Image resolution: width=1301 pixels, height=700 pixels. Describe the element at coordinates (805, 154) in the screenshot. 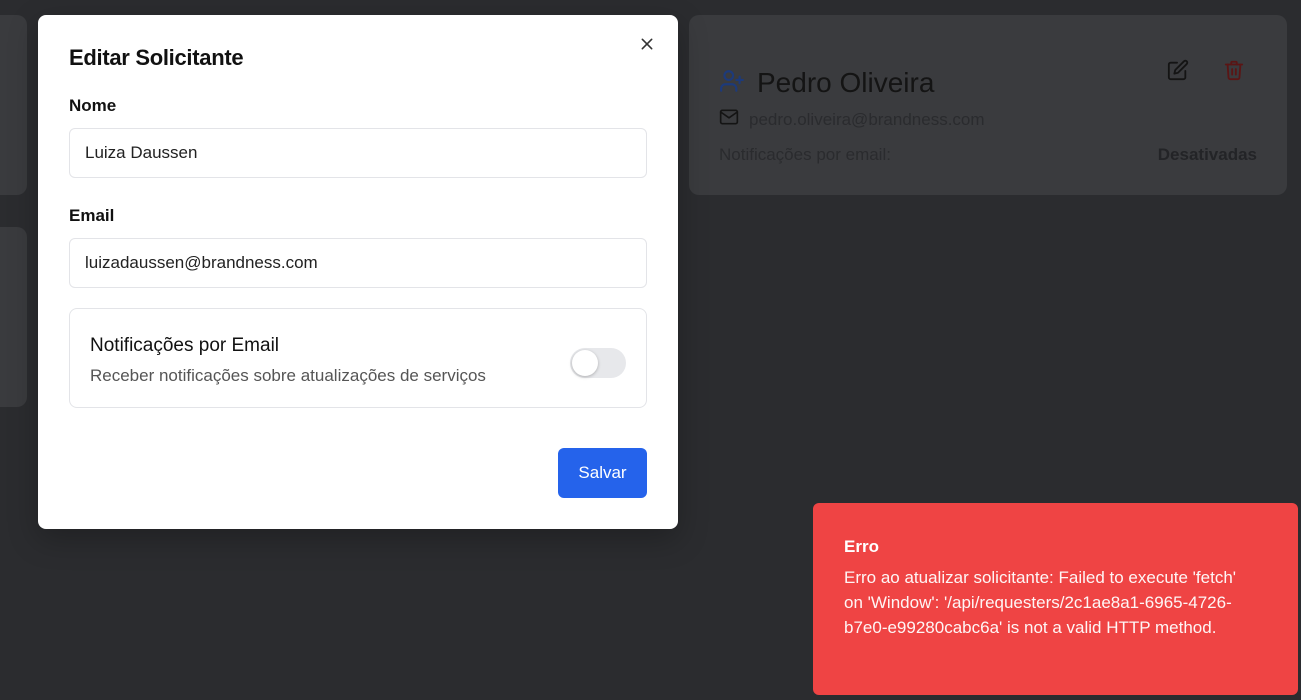

I see `notifications-label: Notificações por email:` at that location.